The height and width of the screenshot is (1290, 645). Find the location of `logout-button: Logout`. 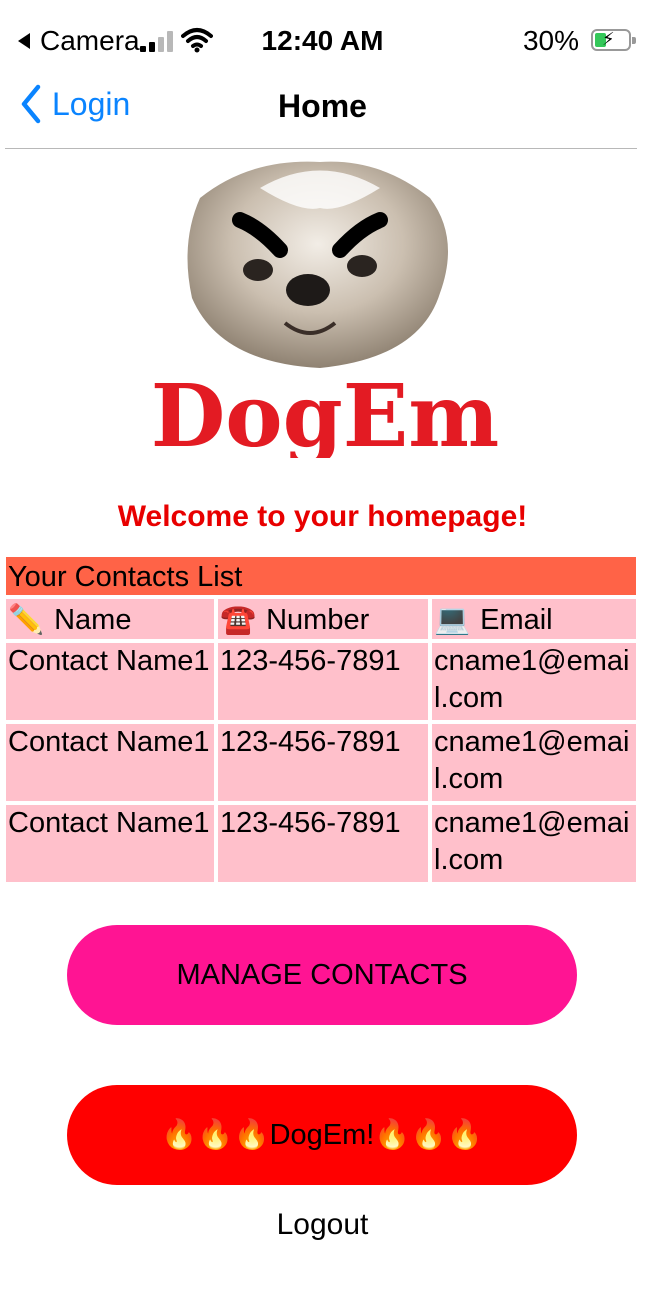

logout-button: Logout is located at coordinates (322, 1225).